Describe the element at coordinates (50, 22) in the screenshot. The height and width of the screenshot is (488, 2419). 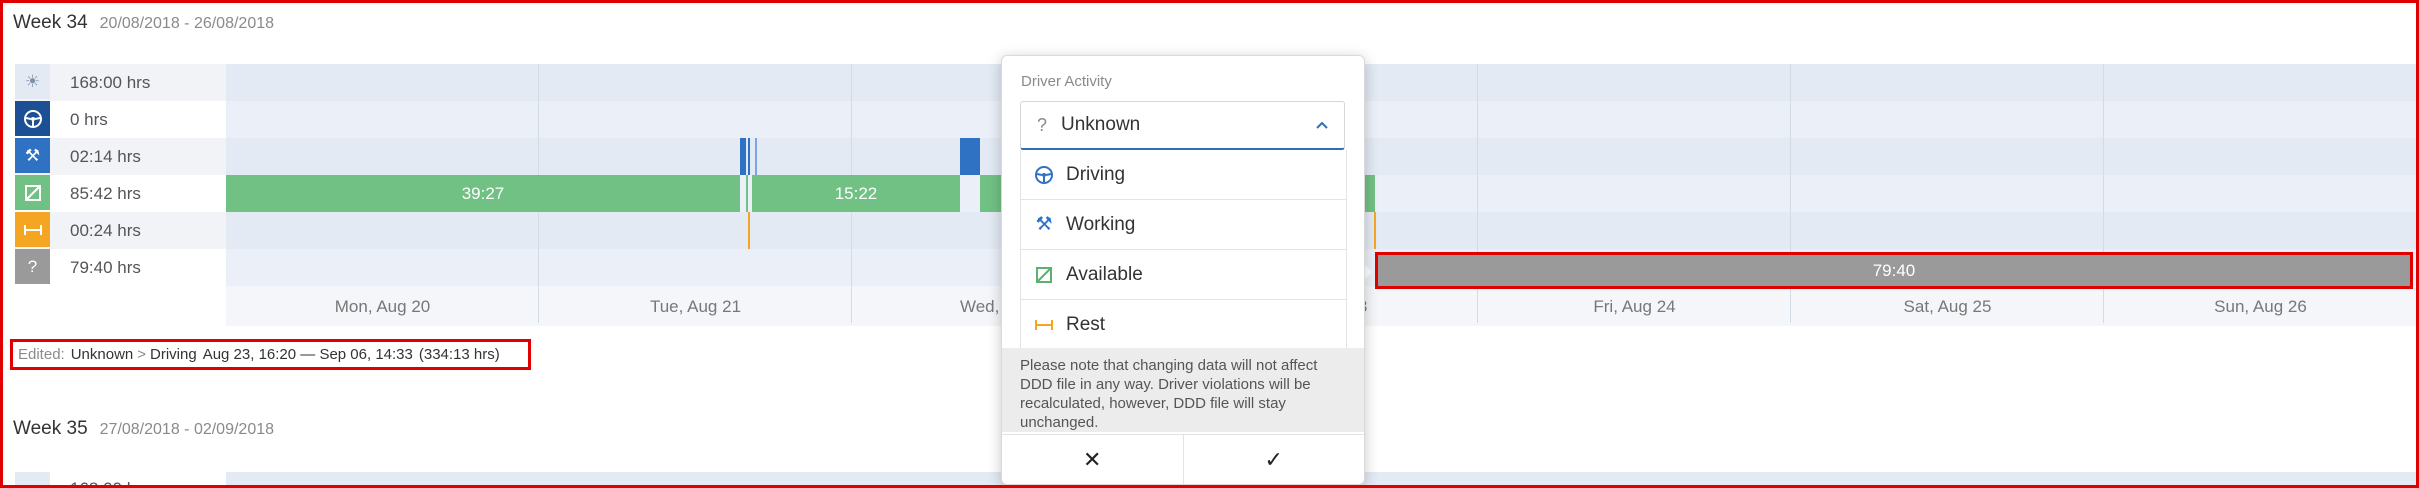
I see `week-34-title: Week 34` at that location.